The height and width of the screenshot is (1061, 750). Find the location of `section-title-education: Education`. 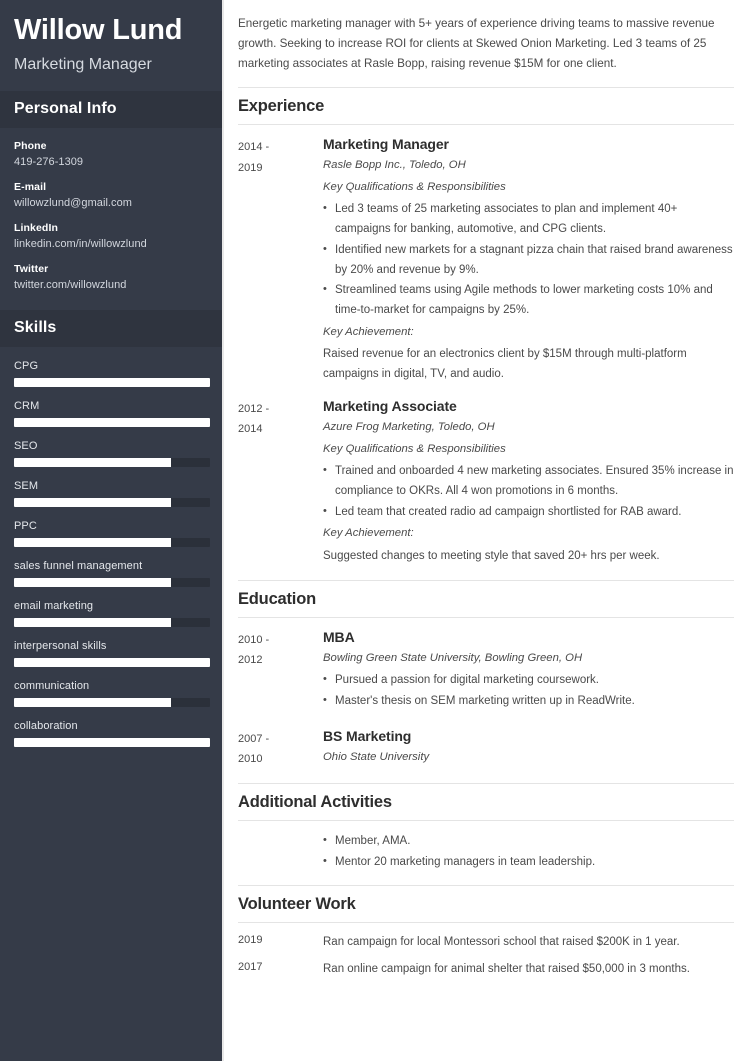

section-title-education: Education is located at coordinates (277, 598).